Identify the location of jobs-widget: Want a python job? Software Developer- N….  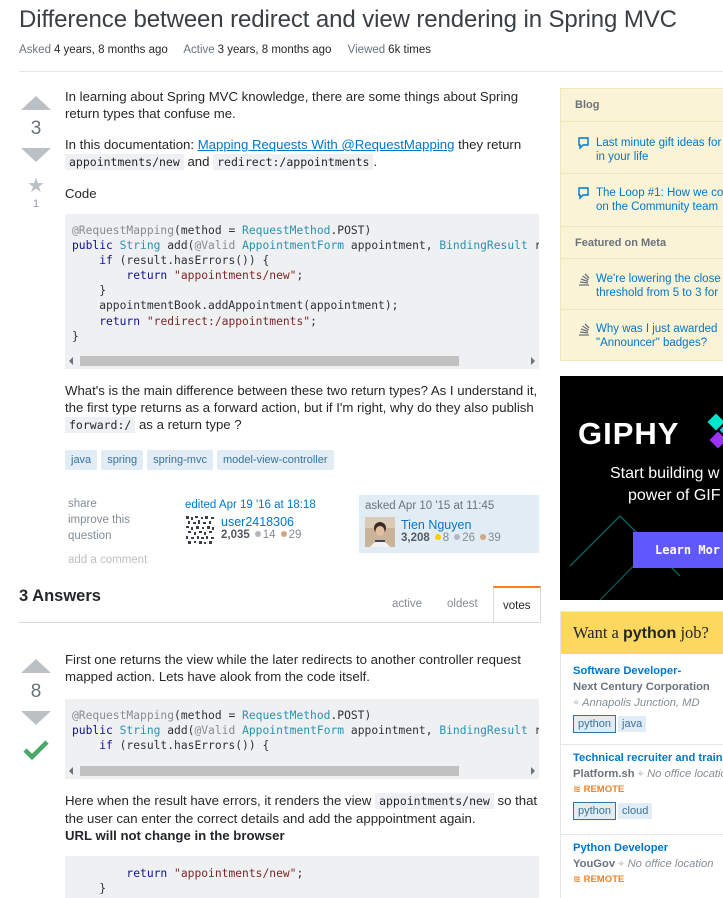
(641, 754).